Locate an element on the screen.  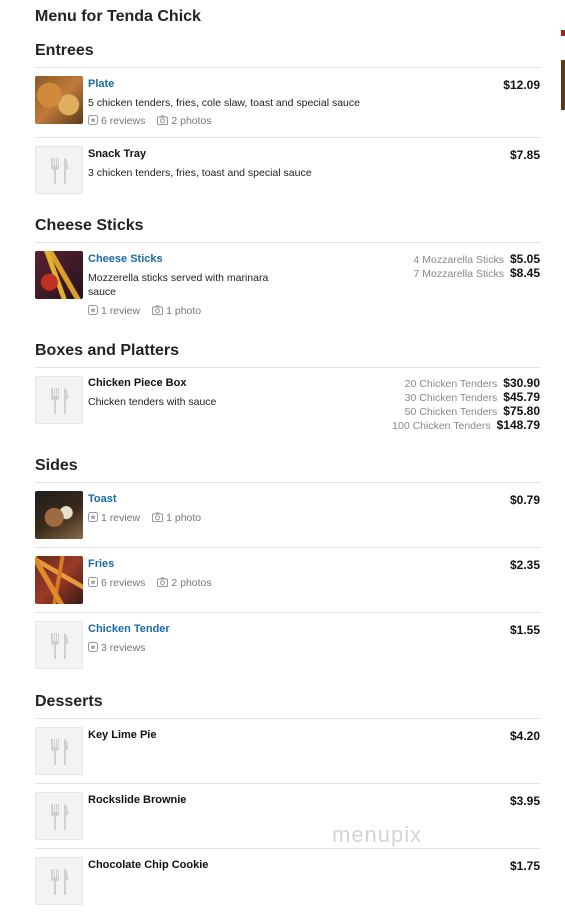
item-name: Chocolate Chip Cookie is located at coordinates (148, 865).